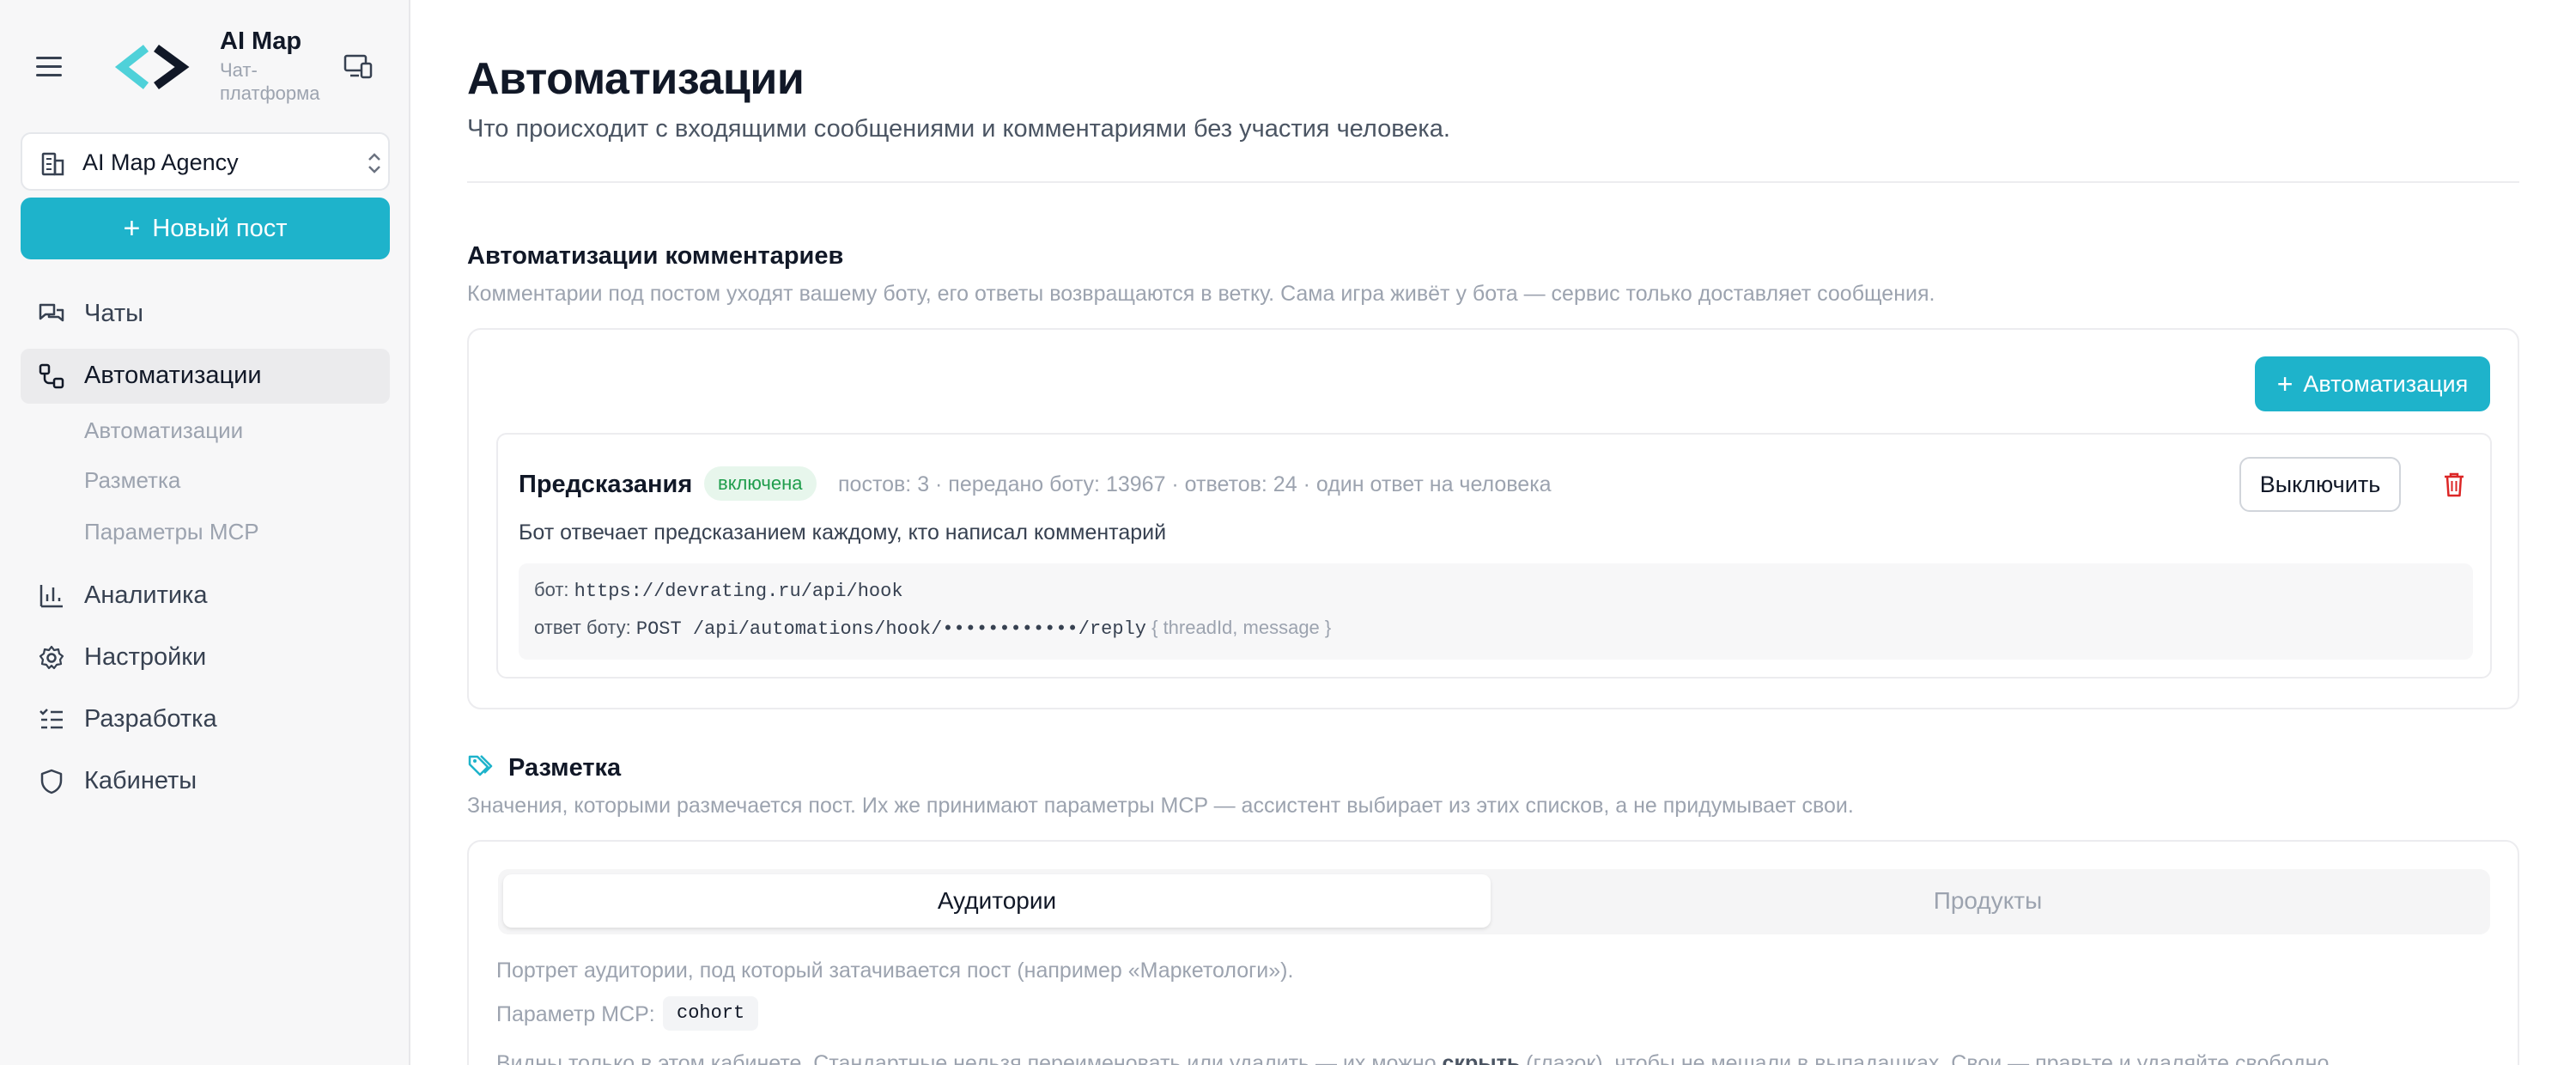  Describe the element at coordinates (1481, 1058) in the screenshot. I see `note-bold: скрыть` at that location.